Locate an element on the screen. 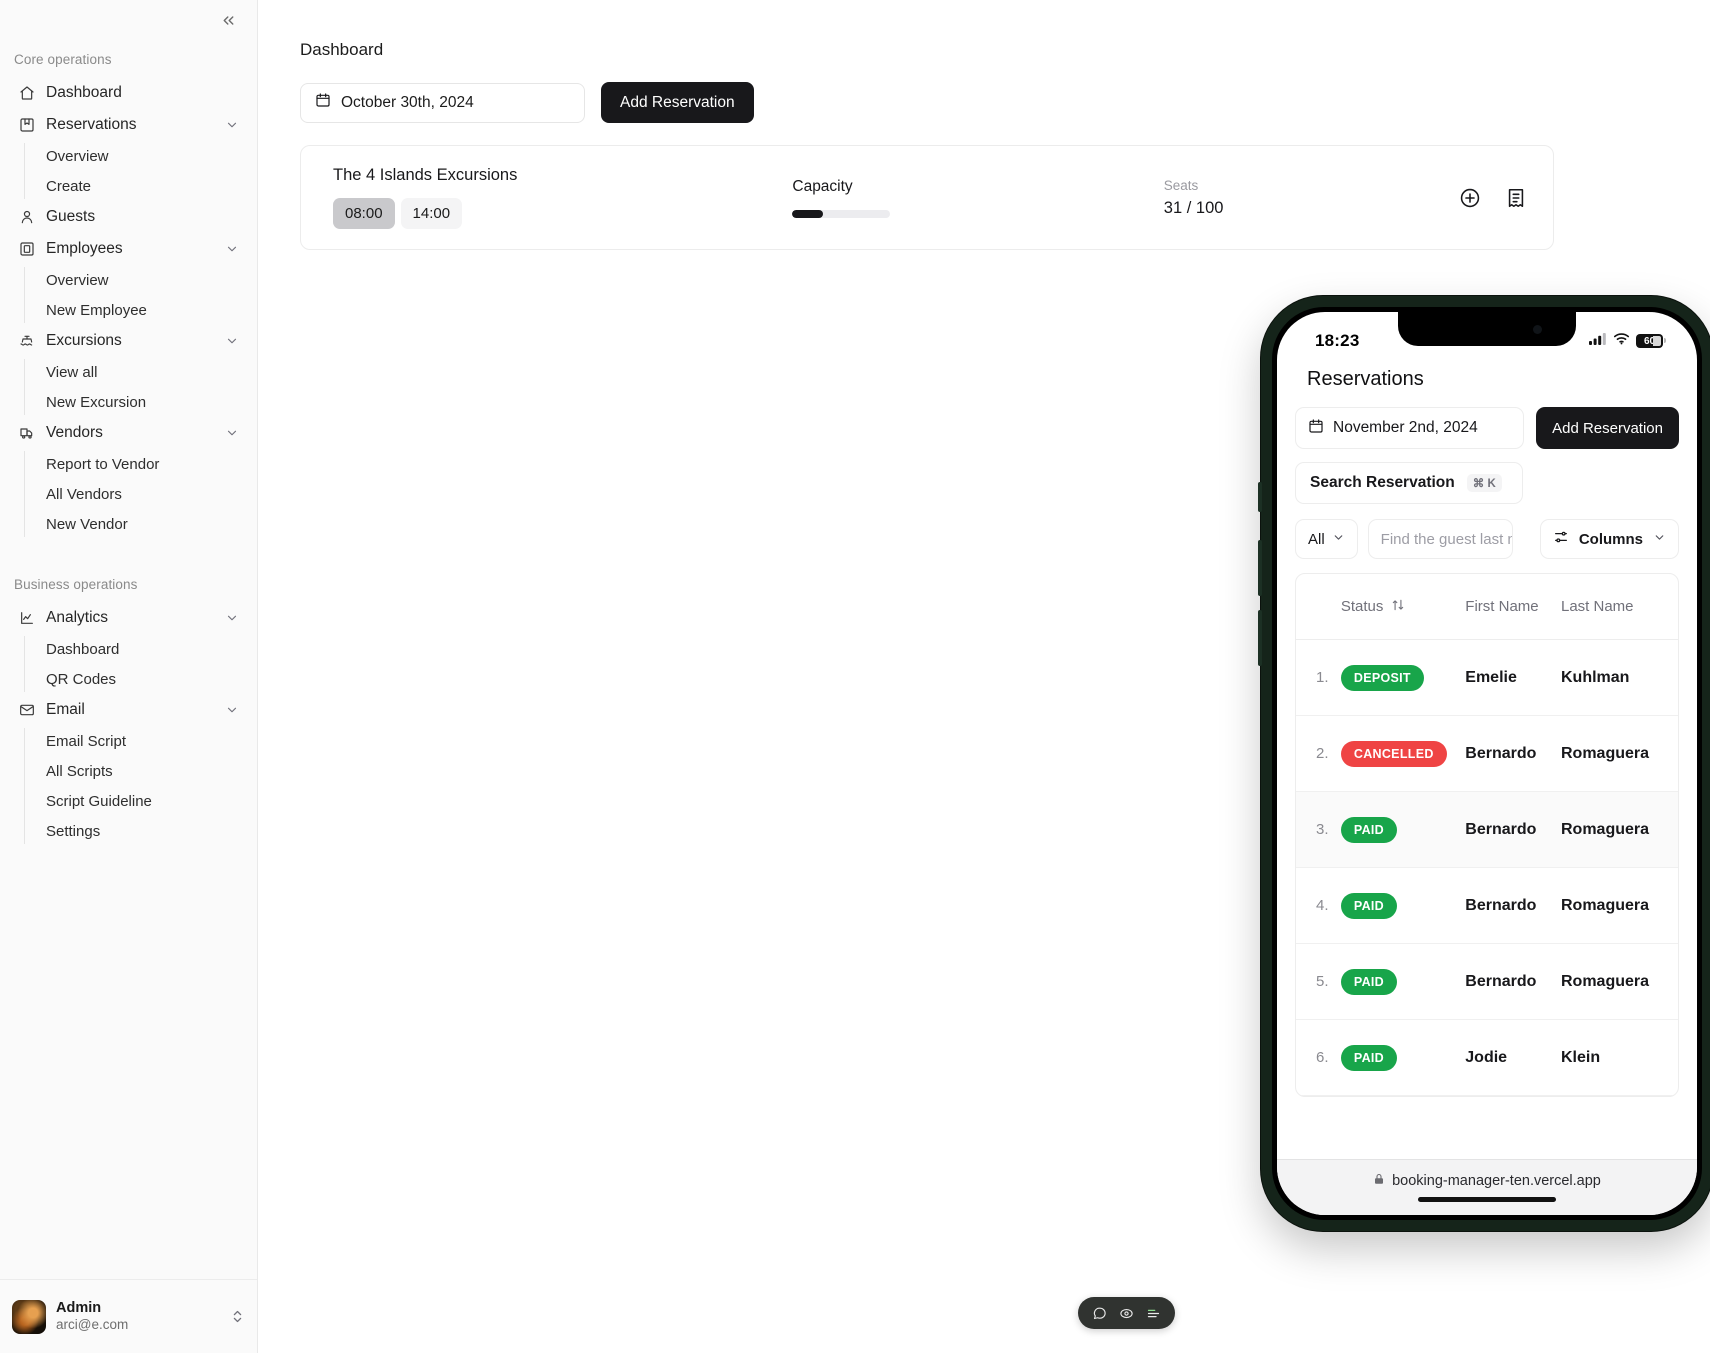 Image resolution: width=1710 pixels, height=1353 pixels. user-info: Admin arci@e.com is located at coordinates (138, 1316).